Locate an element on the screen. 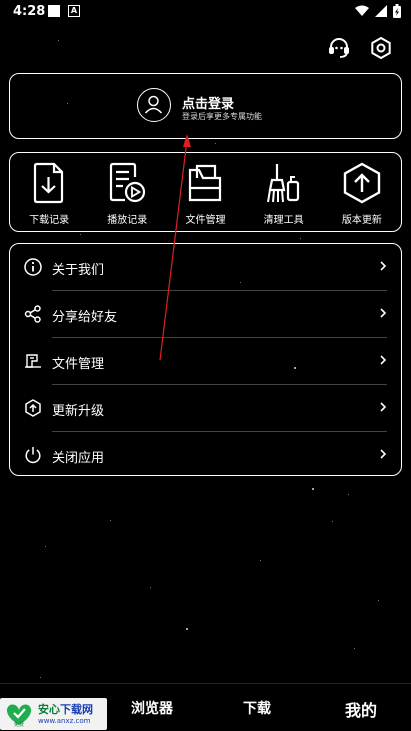  notification-square-icon is located at coordinates (54, 11).